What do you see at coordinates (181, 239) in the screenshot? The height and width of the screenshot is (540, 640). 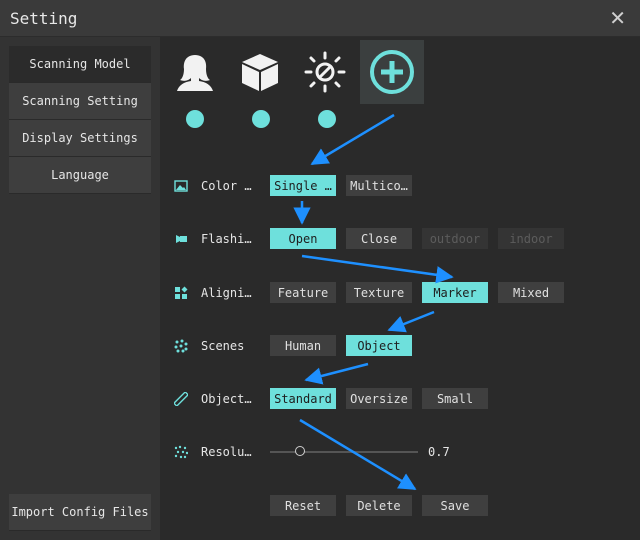 I see `flashlight-icon` at bounding box center [181, 239].